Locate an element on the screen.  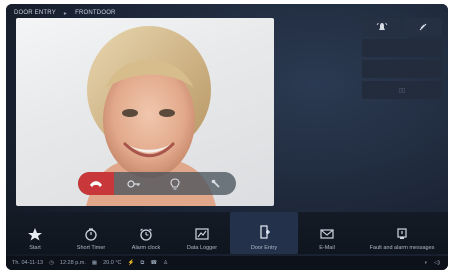
nav-alarm-clock: Alarm clock is located at coordinates (146, 233).